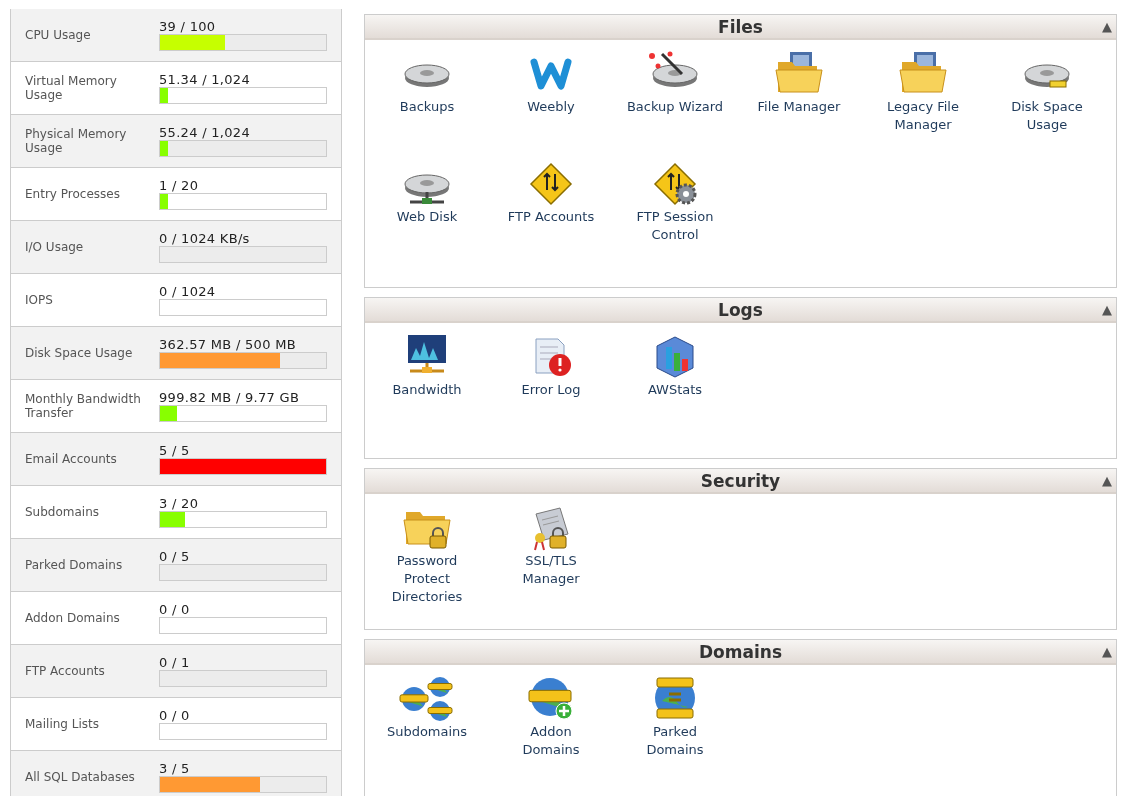  I want to click on tool-link: File Manager, so click(799, 107).